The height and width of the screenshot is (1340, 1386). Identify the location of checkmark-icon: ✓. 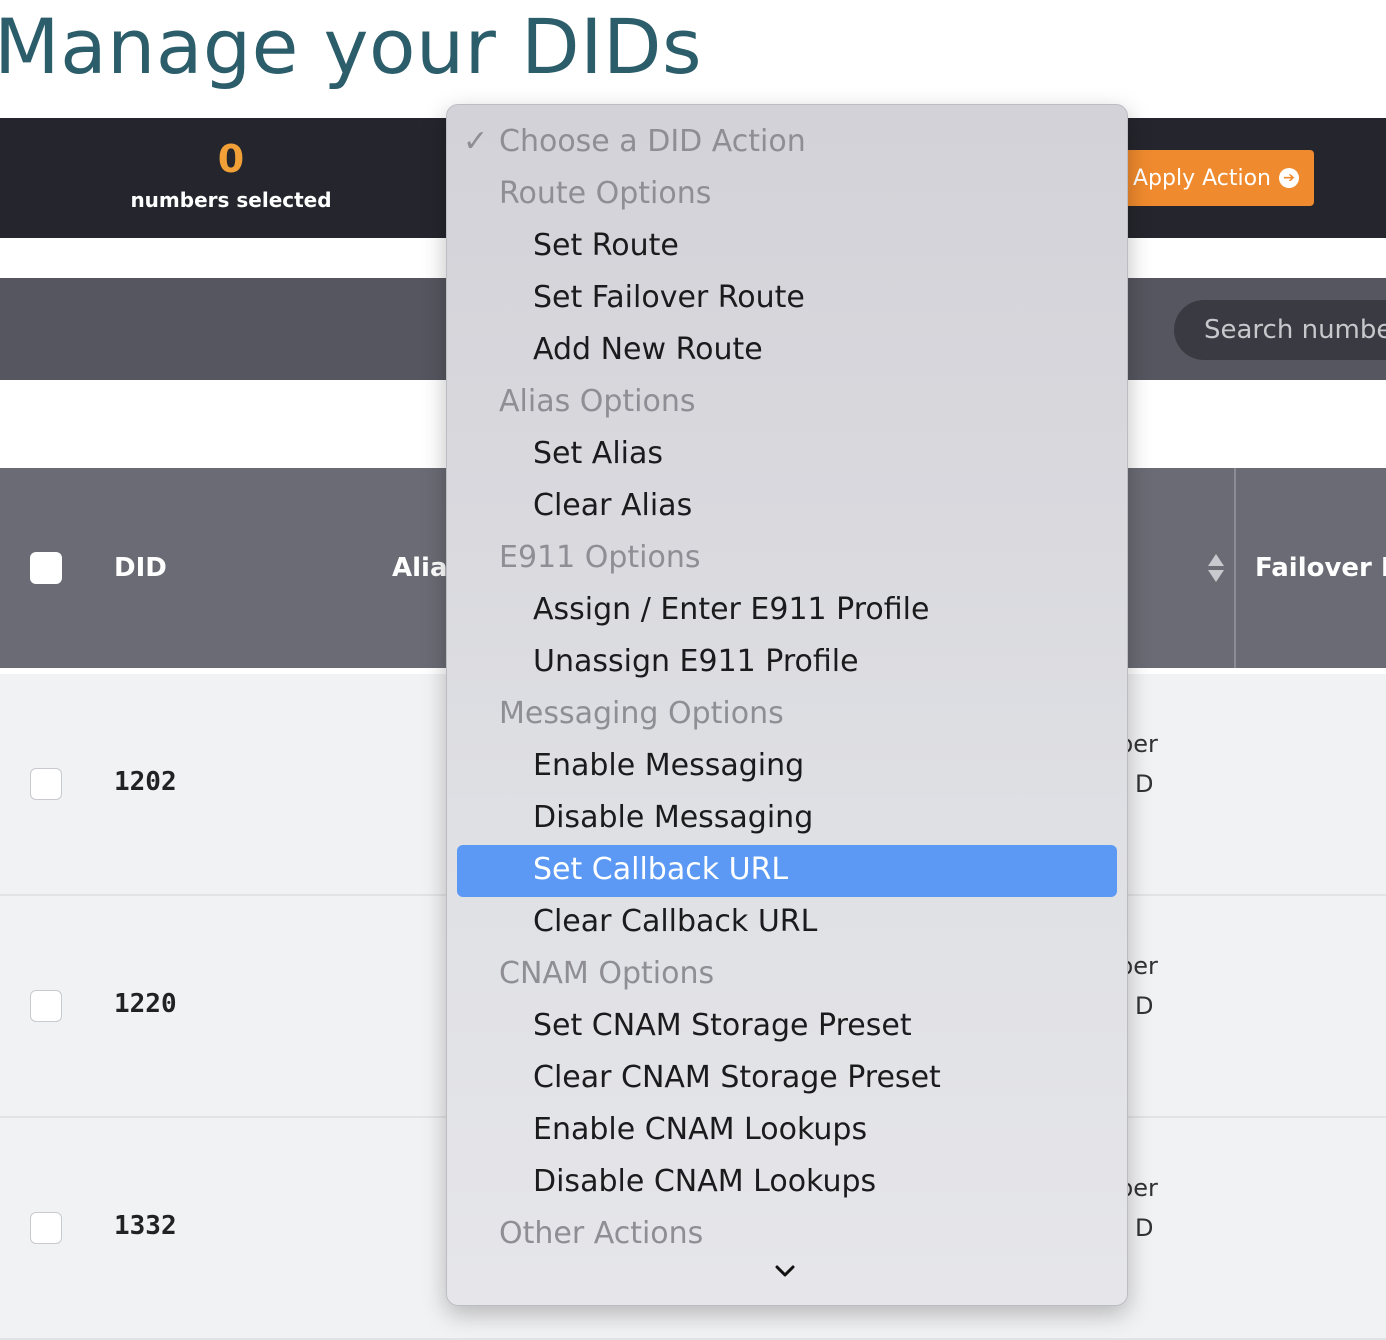
(476, 141).